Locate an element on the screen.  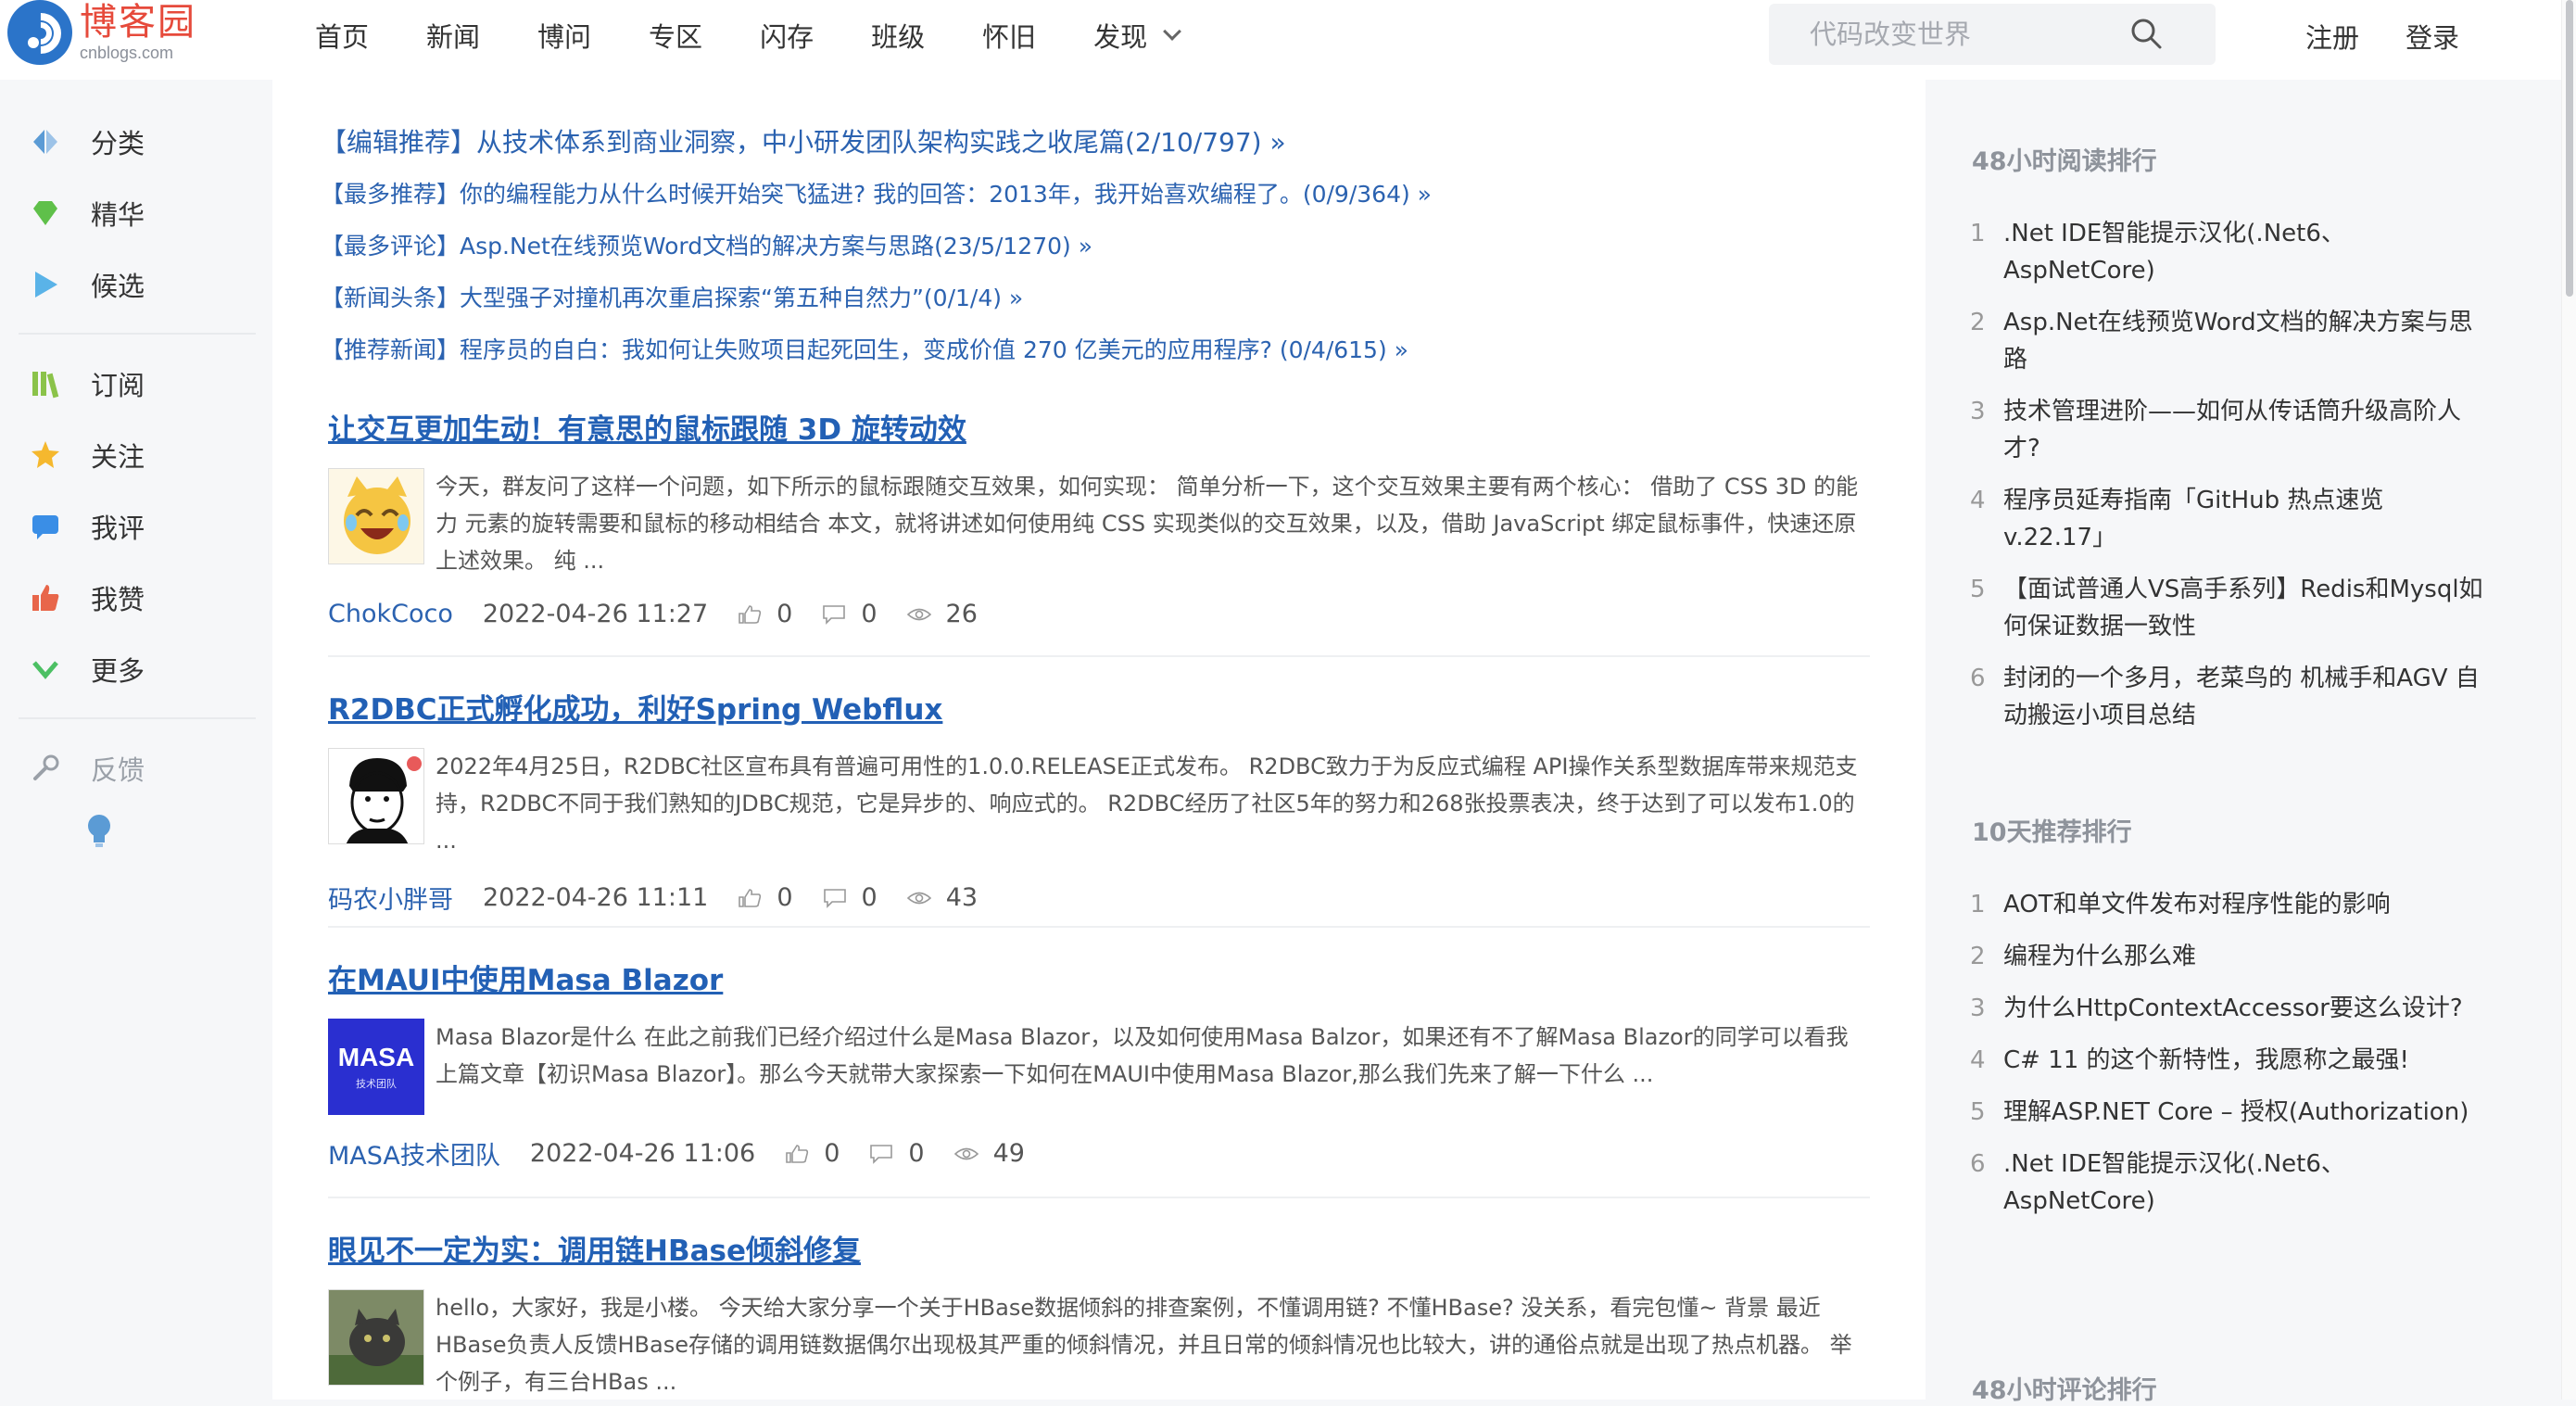
sidebar-item-label: 更多 is located at coordinates (118, 671).